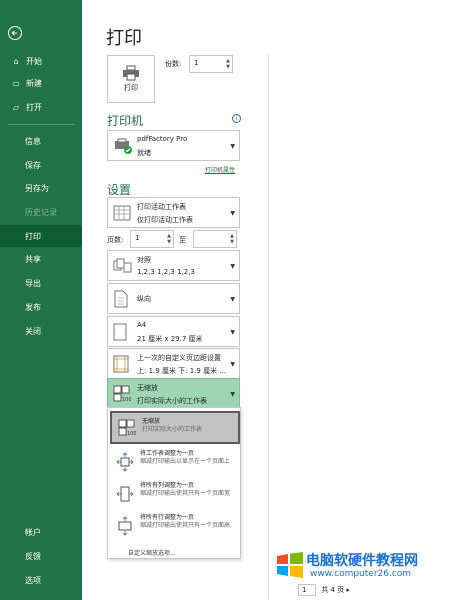 The width and height of the screenshot is (450, 600). Describe the element at coordinates (34, 83) in the screenshot. I see `nav-label: 新建` at that location.